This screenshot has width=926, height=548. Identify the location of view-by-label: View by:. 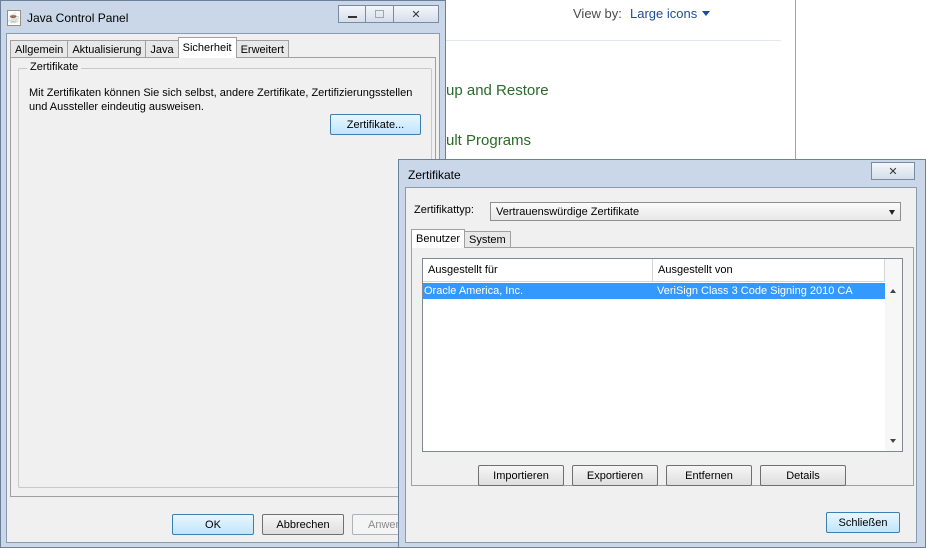
(597, 13).